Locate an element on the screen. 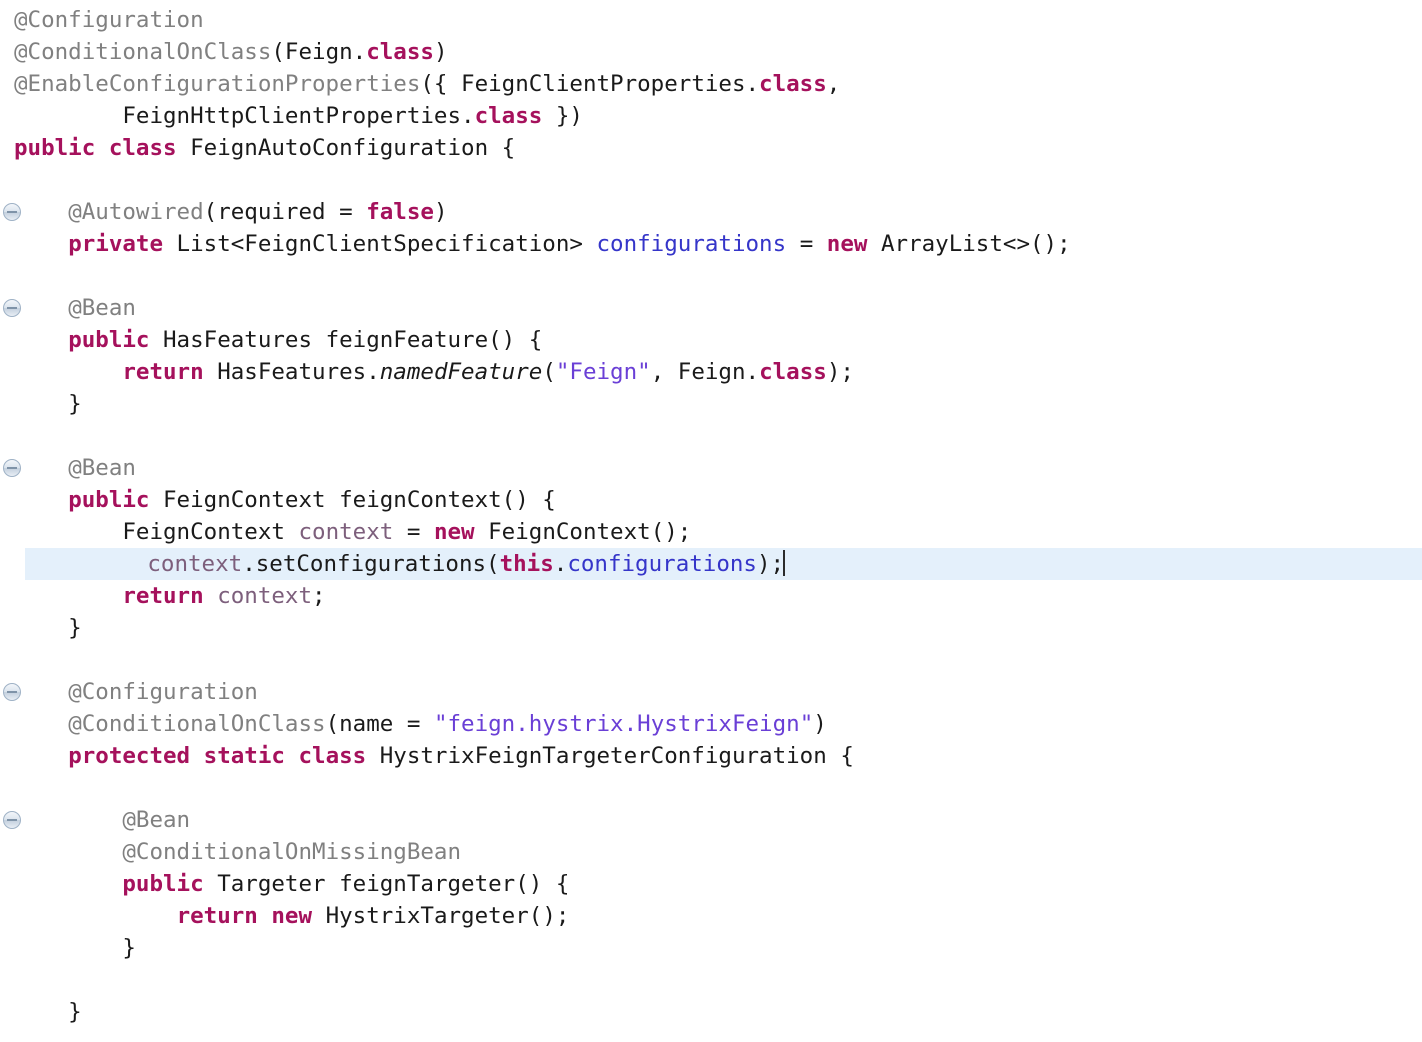 The image size is (1422, 1042). code-token-plain: . is located at coordinates (560, 564).